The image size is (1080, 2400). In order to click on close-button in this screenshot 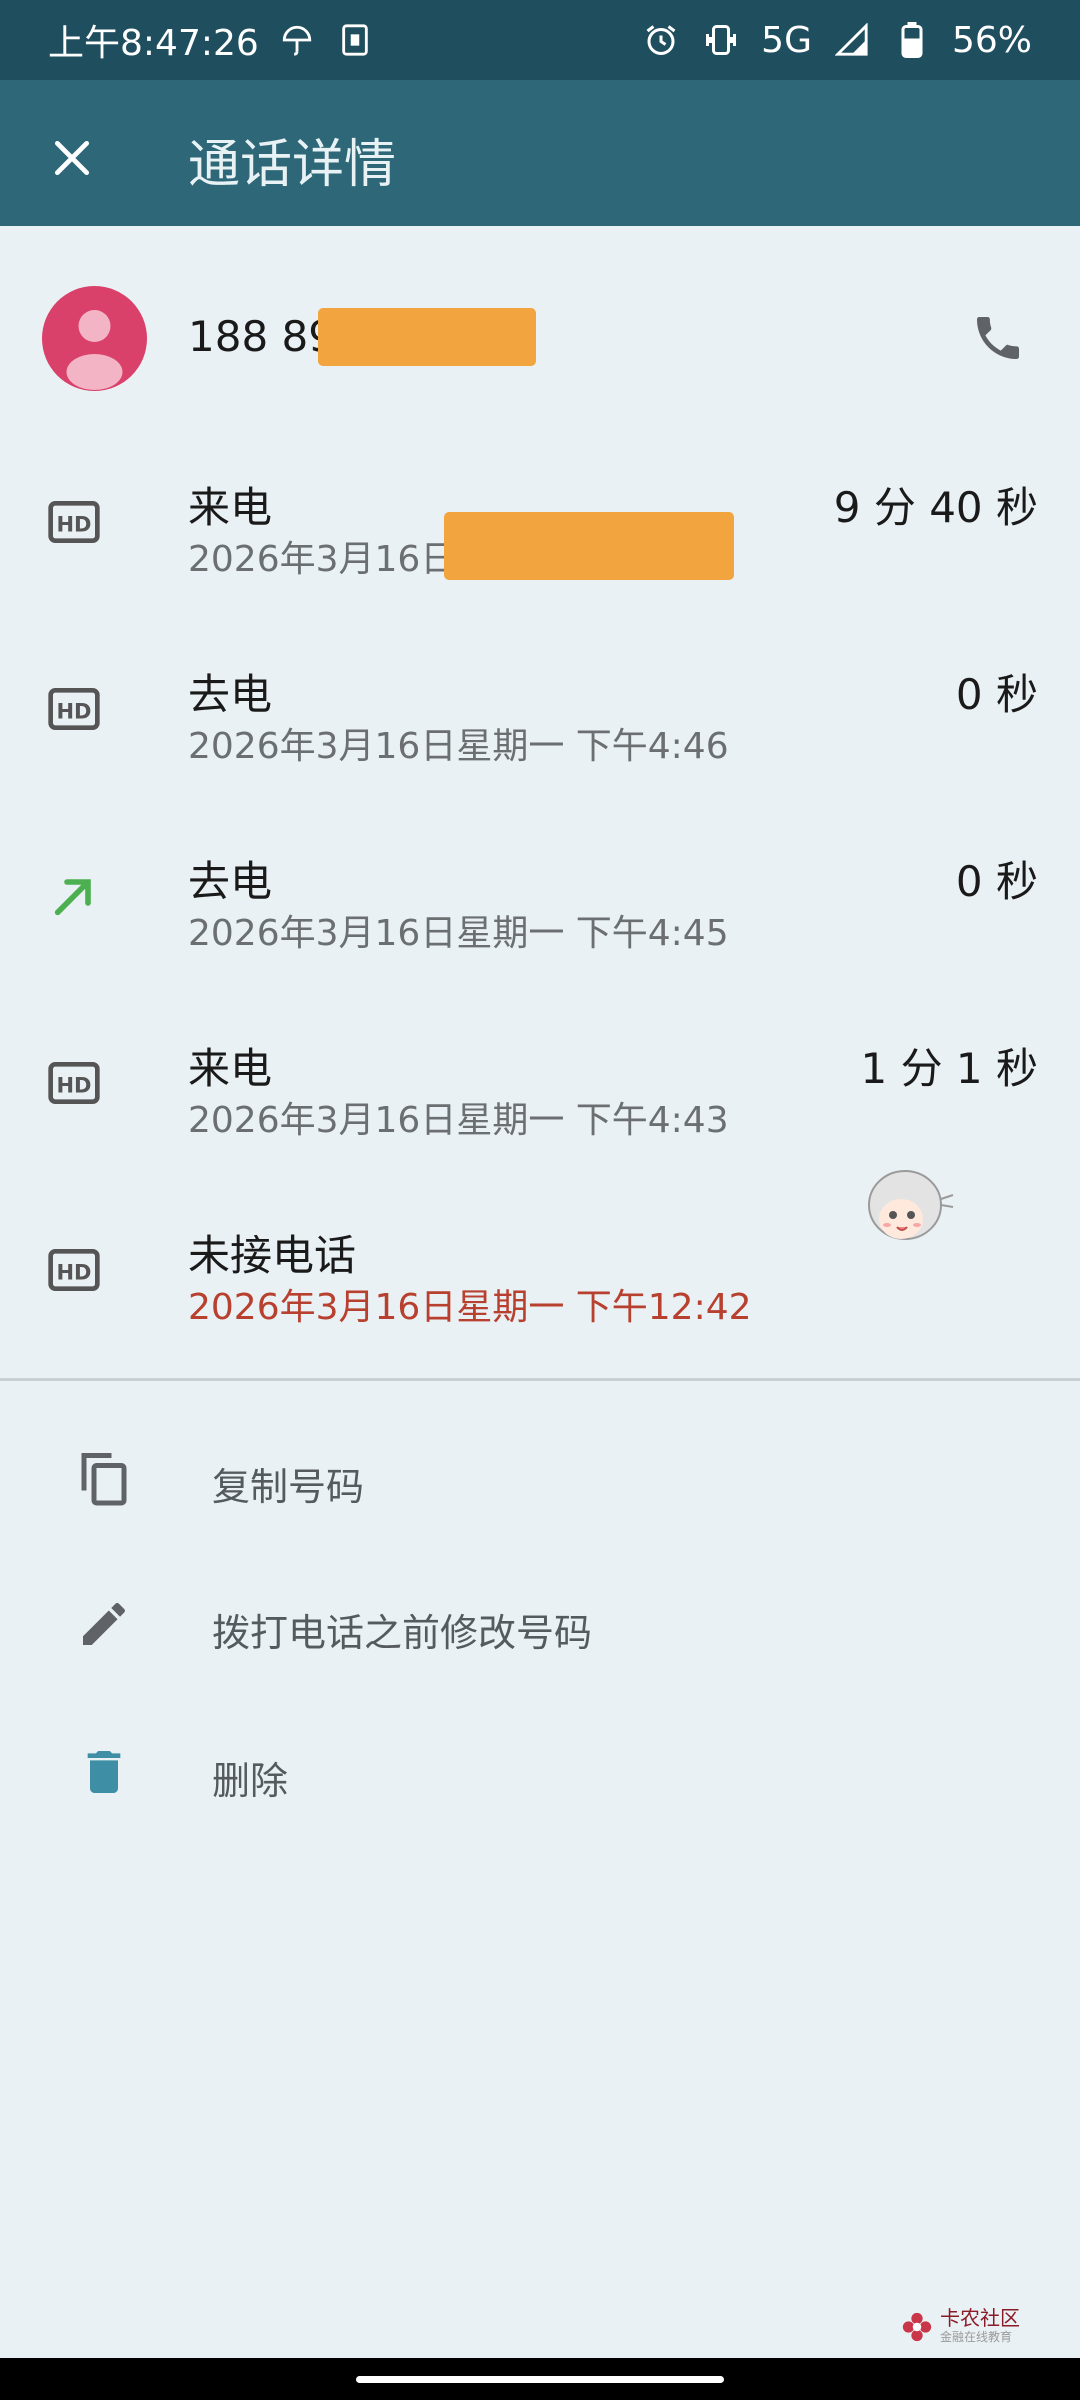, I will do `click(72, 158)`.